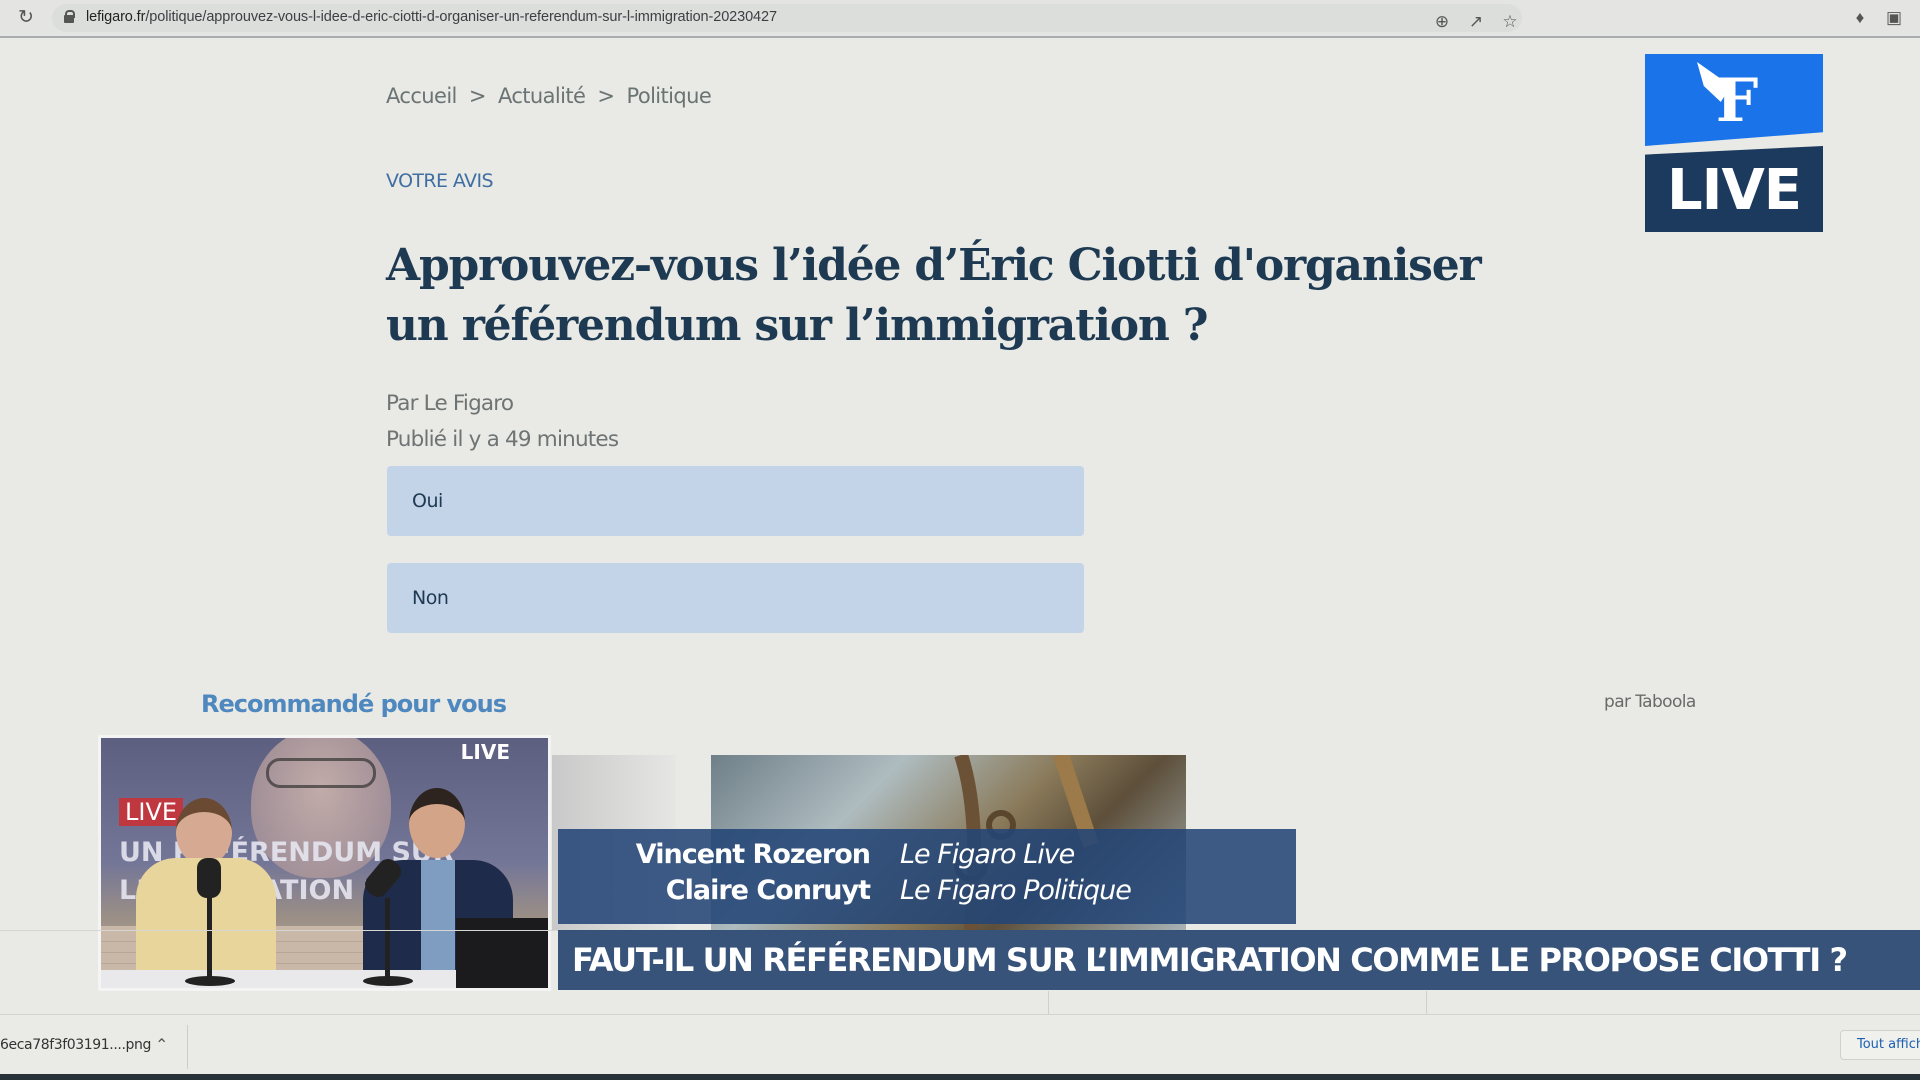 The width and height of the screenshot is (1920, 1080). Describe the element at coordinates (960, 1044) in the screenshot. I see `downloads-bar: 6eca78f3f03191....png ⌃ Tout afficher` at that location.